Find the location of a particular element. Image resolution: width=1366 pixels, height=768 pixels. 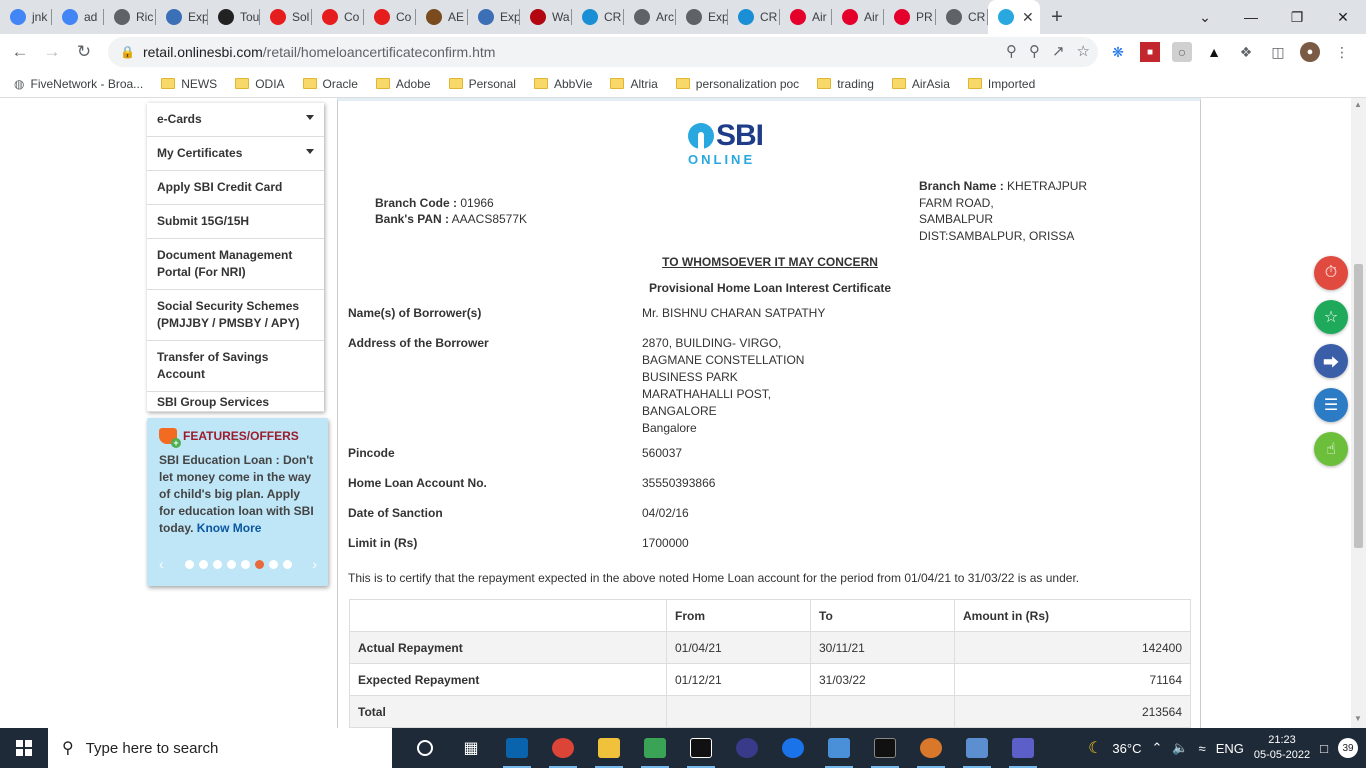

terminal-icon is located at coordinates (885, 748).